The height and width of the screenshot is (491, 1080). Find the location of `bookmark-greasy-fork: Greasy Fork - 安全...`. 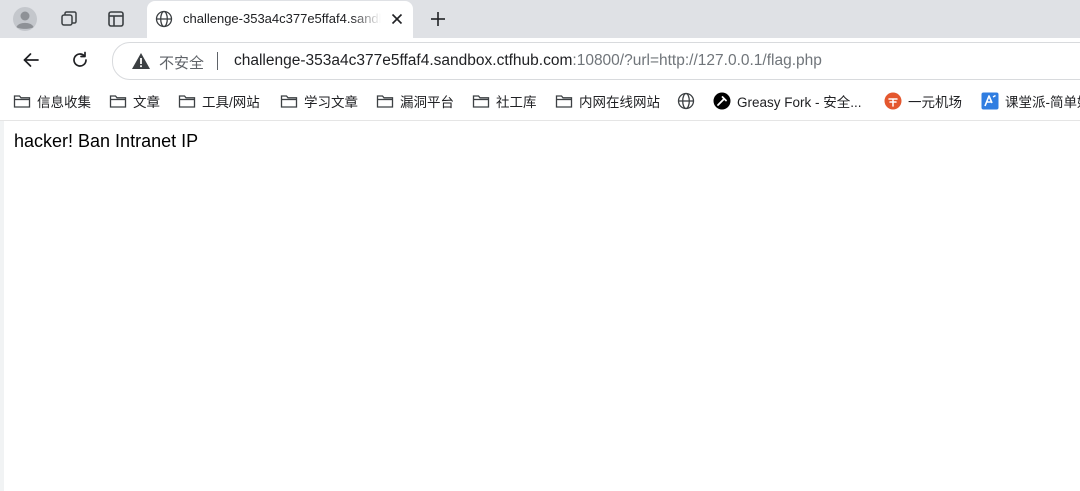

bookmark-greasy-fork: Greasy Fork - 安全... is located at coordinates (787, 101).